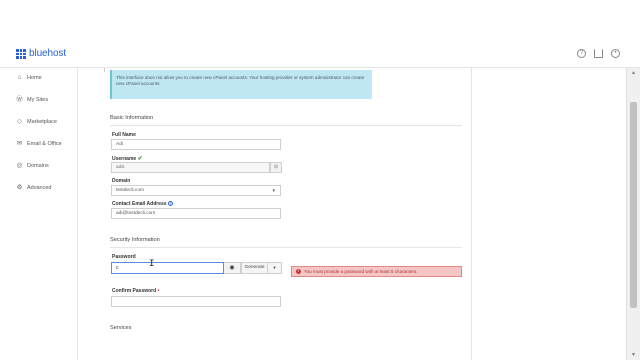 This screenshot has width=640, height=360. I want to click on sidebar-item-label: Home, so click(34, 77).